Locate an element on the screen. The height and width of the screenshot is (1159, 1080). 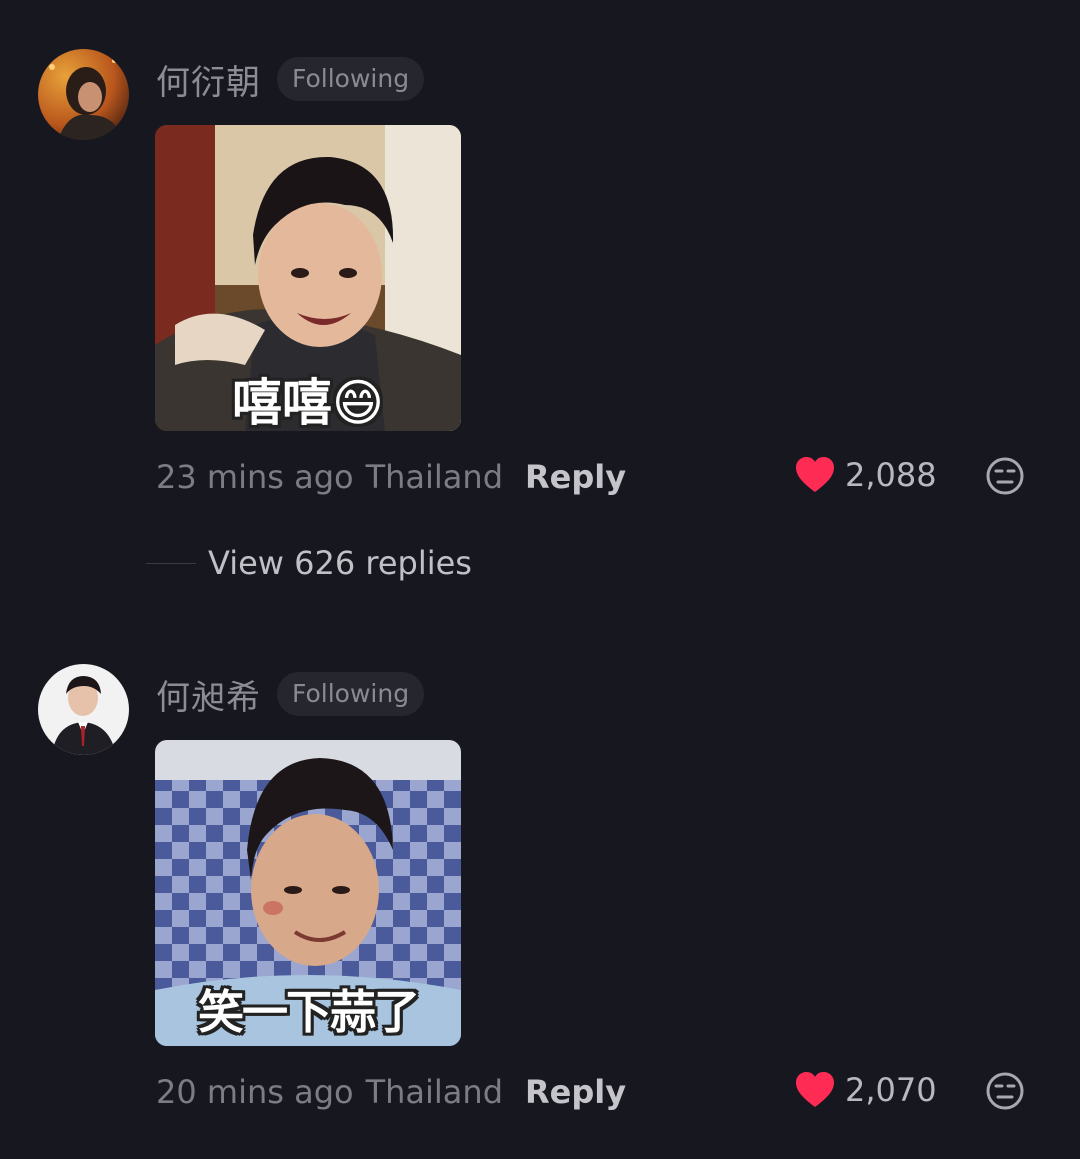
sticker-image: 笑一下蒜了 is located at coordinates (308, 893).